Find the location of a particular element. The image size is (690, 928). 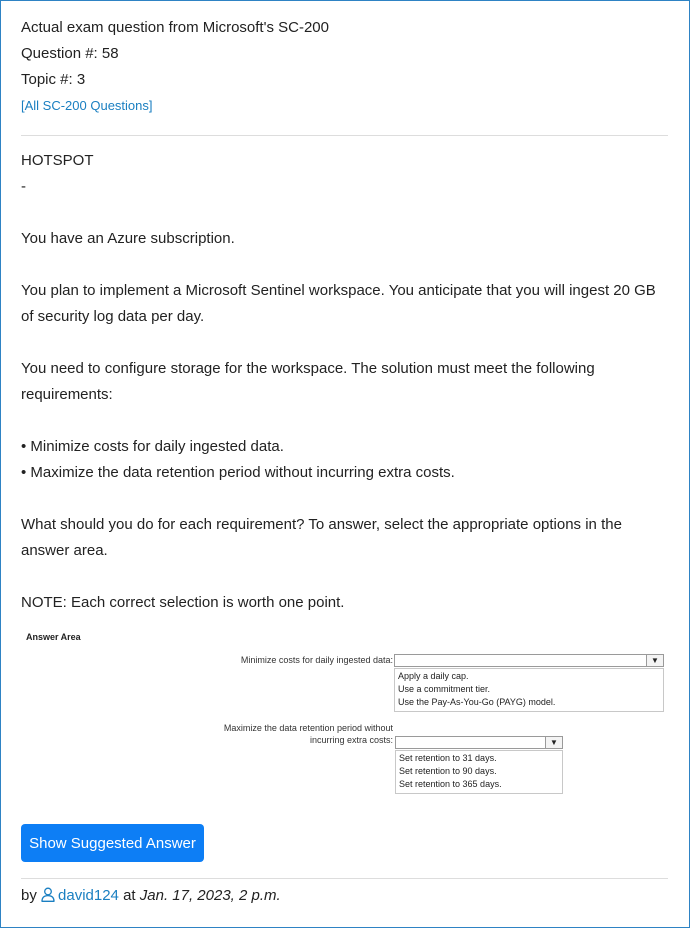

question-paragraph: You have an Azure subscription. is located at coordinates (128, 238).